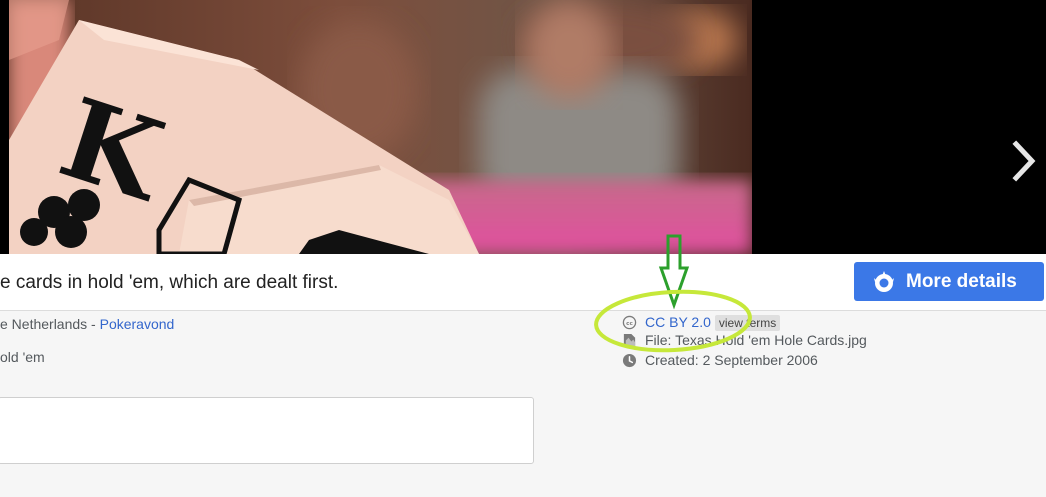  I want to click on chevron-right-icon, so click(1024, 161).